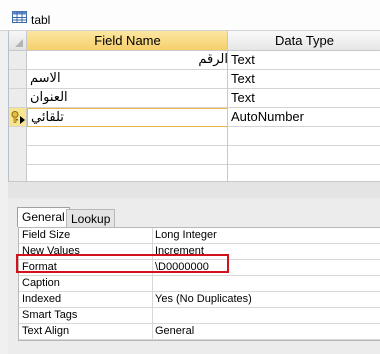  I want to click on field-name-text: الرقم, so click(213, 59).